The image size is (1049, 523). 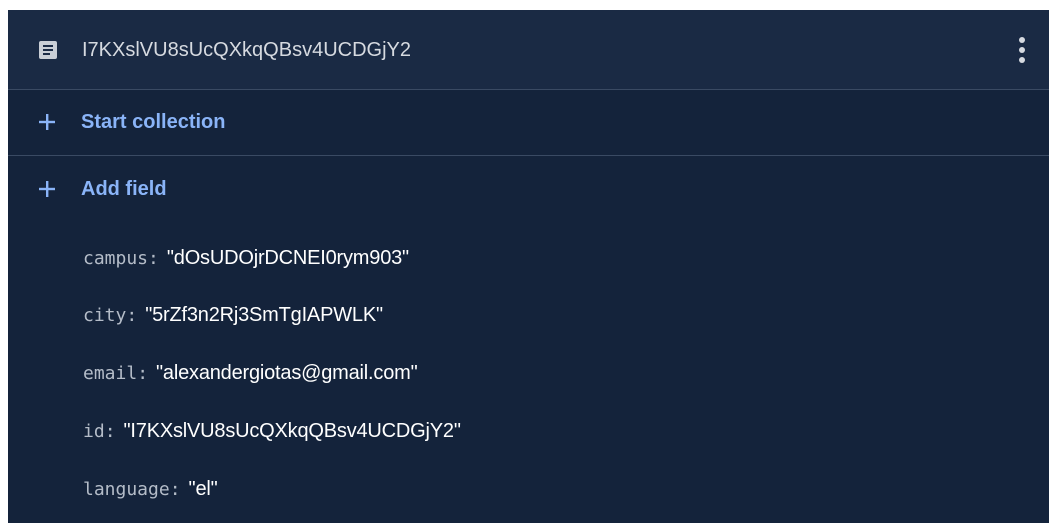 What do you see at coordinates (528, 190) in the screenshot?
I see `add-field-row: Add field` at bounding box center [528, 190].